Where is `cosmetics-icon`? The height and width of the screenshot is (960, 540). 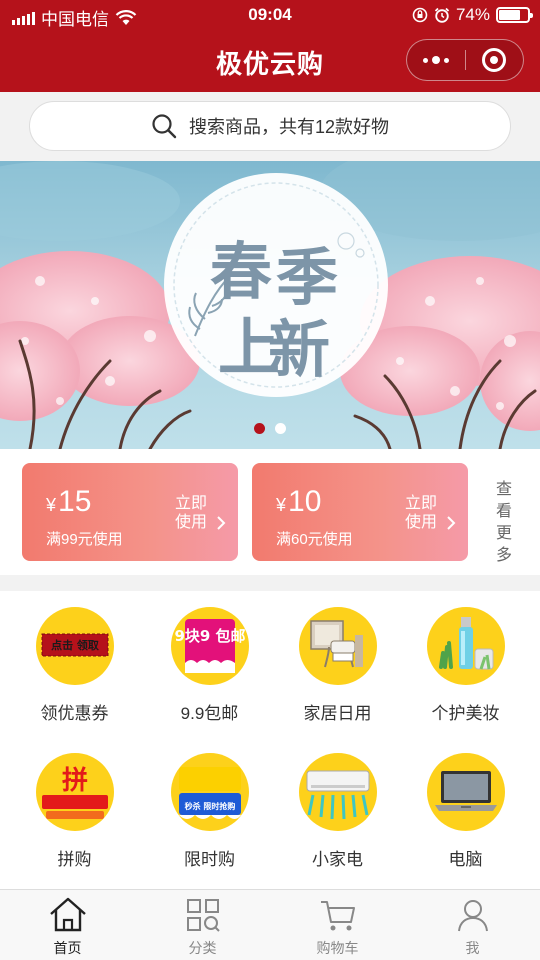 cosmetics-icon is located at coordinates (465, 646).